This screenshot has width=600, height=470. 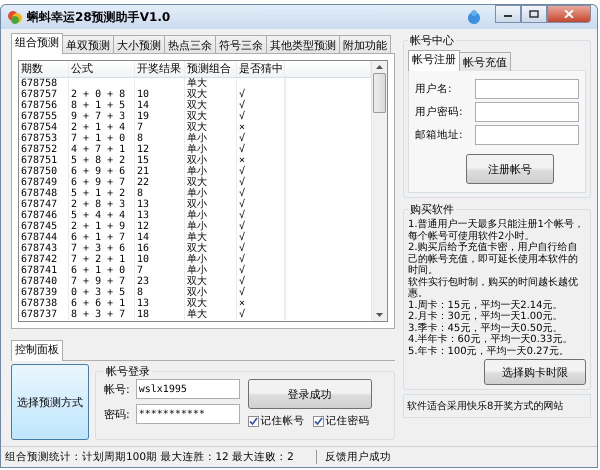 What do you see at coordinates (160, 160) in the screenshot?
I see `table-cell: 15` at bounding box center [160, 160].